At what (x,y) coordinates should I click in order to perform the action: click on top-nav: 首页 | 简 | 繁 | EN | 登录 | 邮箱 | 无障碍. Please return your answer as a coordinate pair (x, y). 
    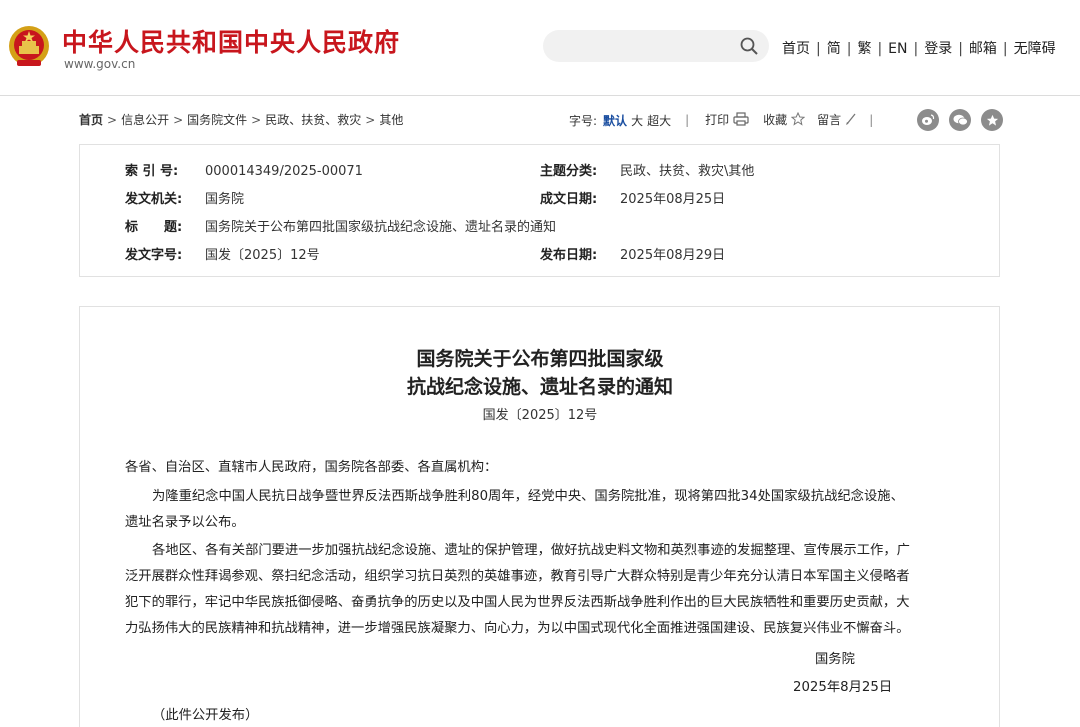
    Looking at the image, I should click on (919, 48).